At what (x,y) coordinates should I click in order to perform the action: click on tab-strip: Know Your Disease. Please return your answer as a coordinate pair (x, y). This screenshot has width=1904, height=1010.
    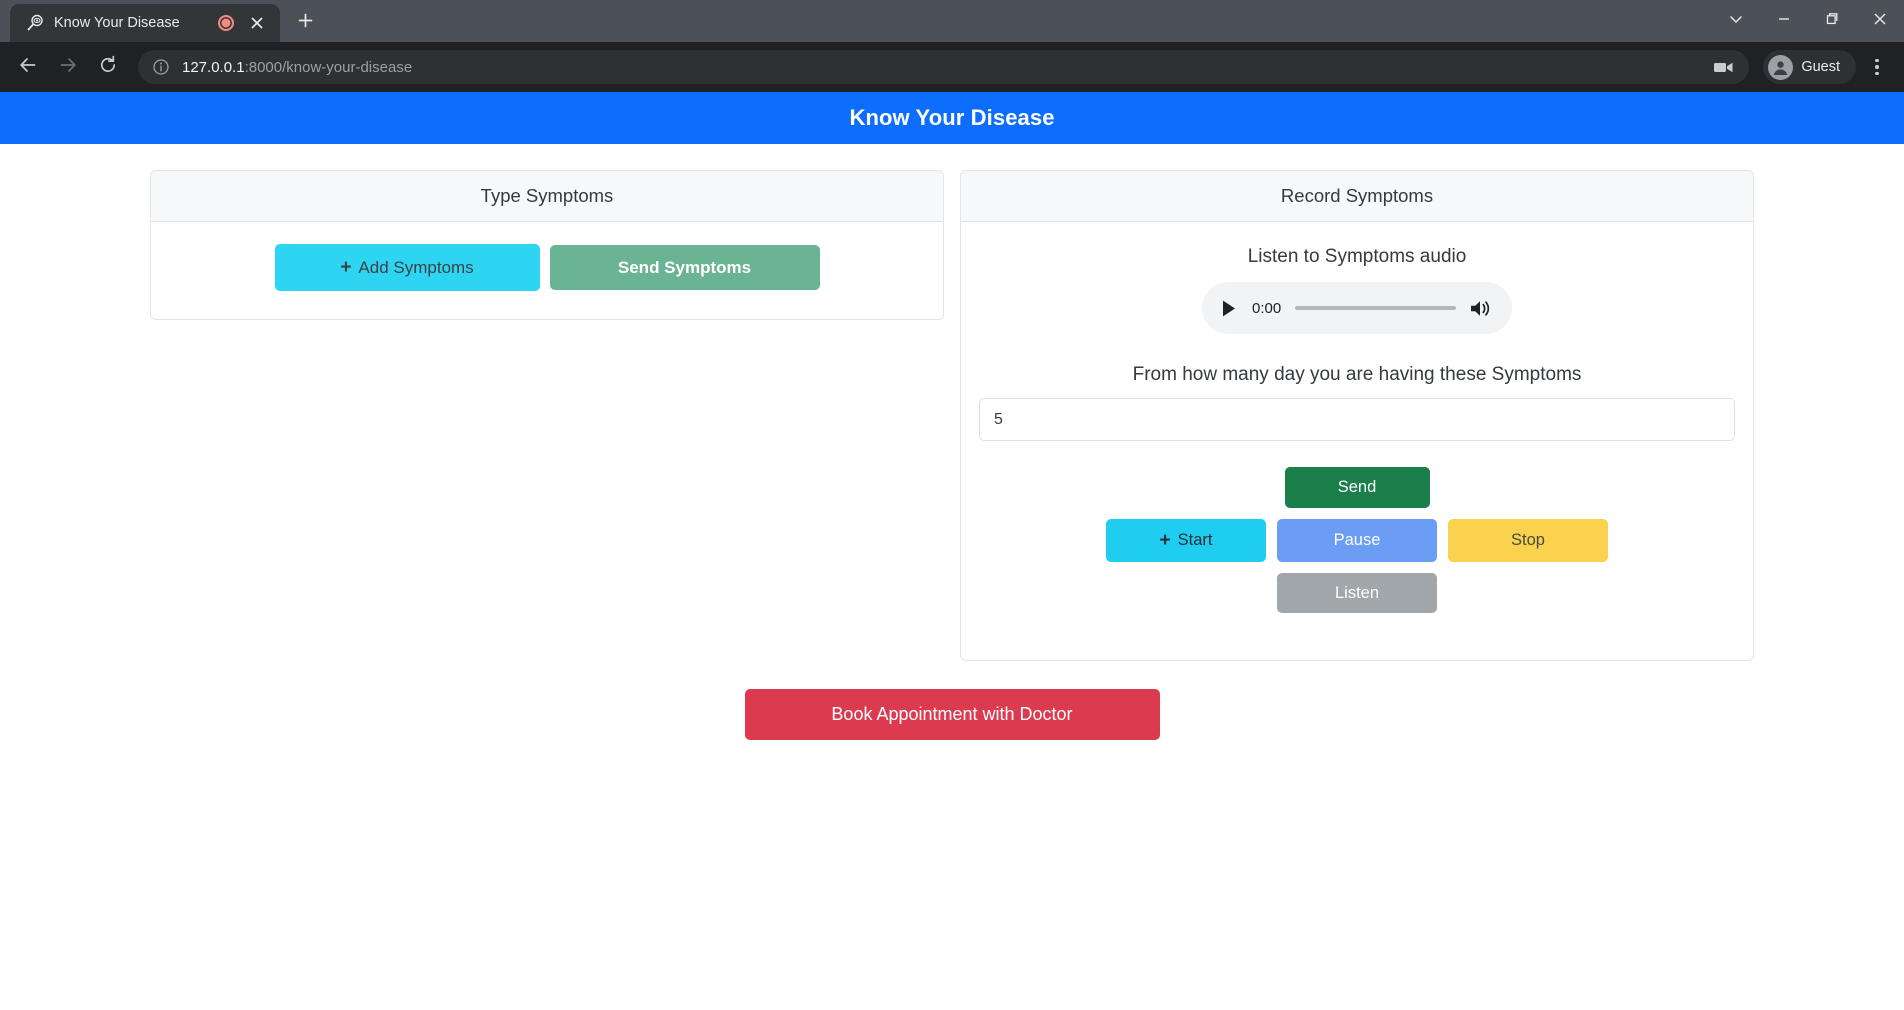
    Looking at the image, I should click on (952, 21).